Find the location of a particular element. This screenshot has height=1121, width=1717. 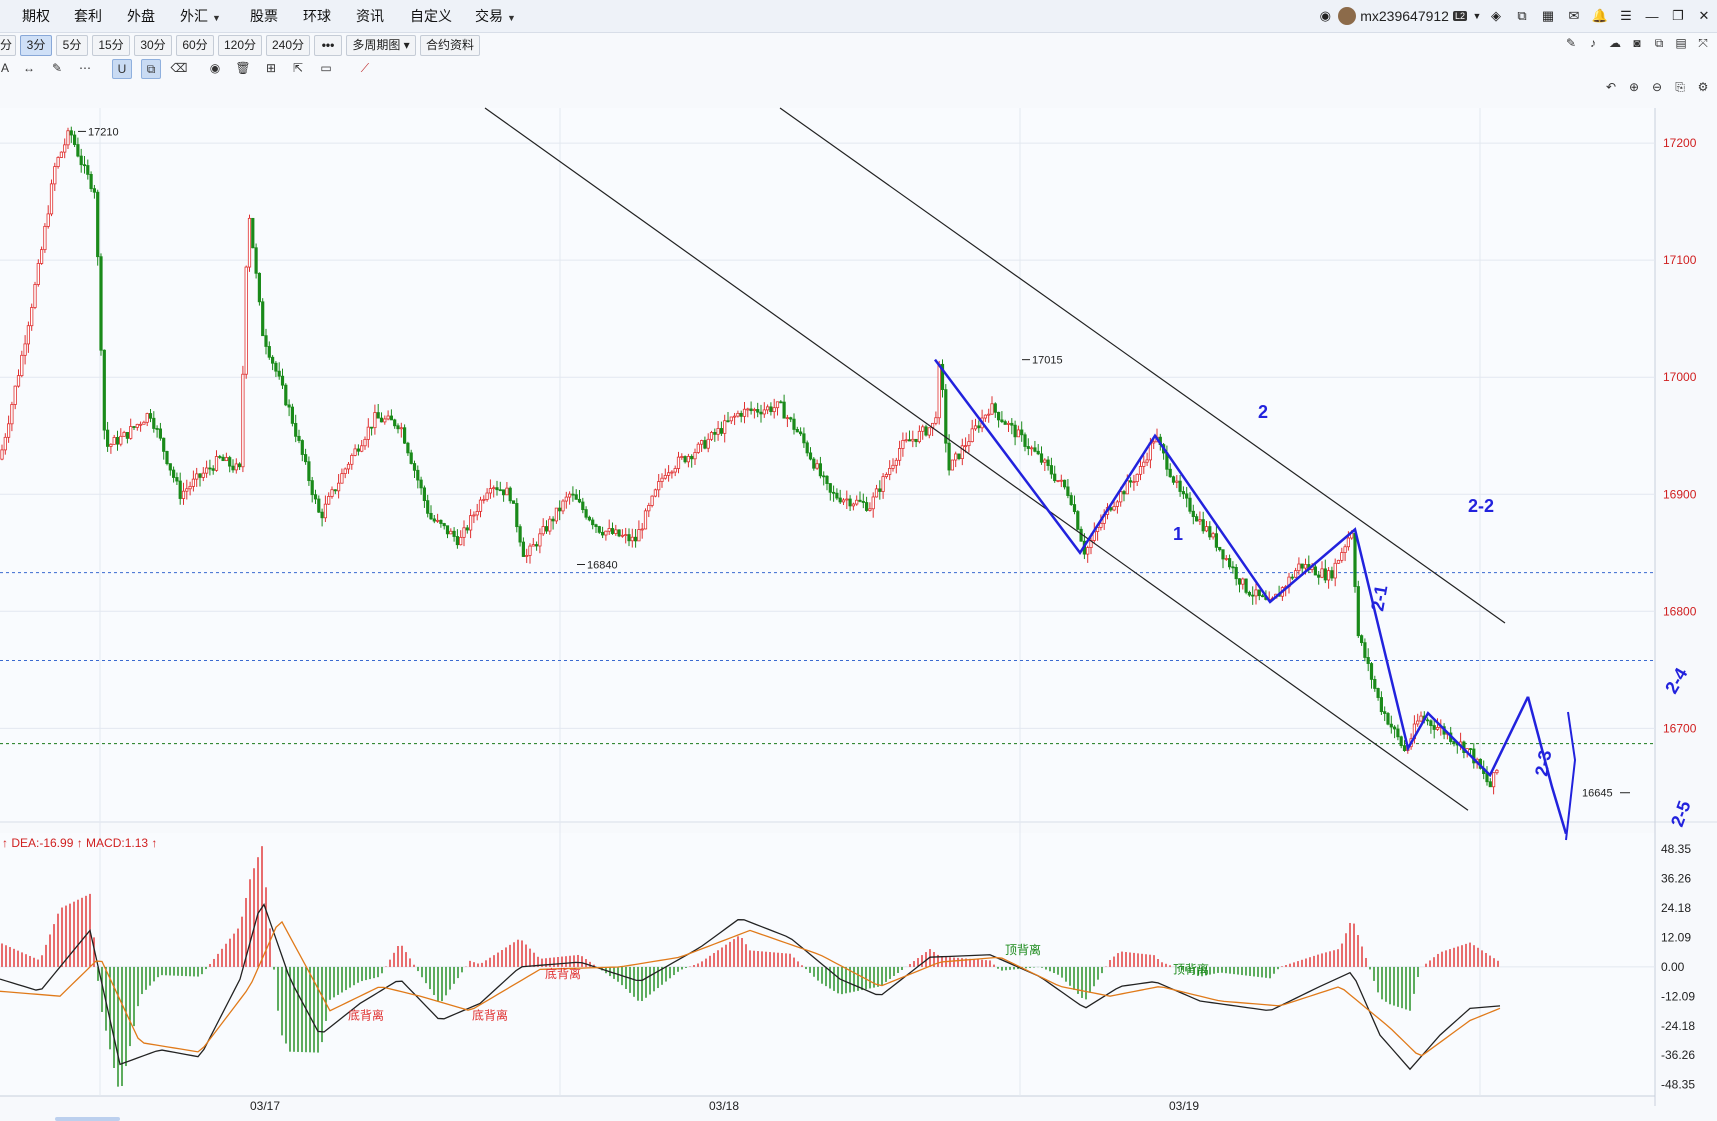

time-tick-label: 03/19 is located at coordinates (1184, 1106).